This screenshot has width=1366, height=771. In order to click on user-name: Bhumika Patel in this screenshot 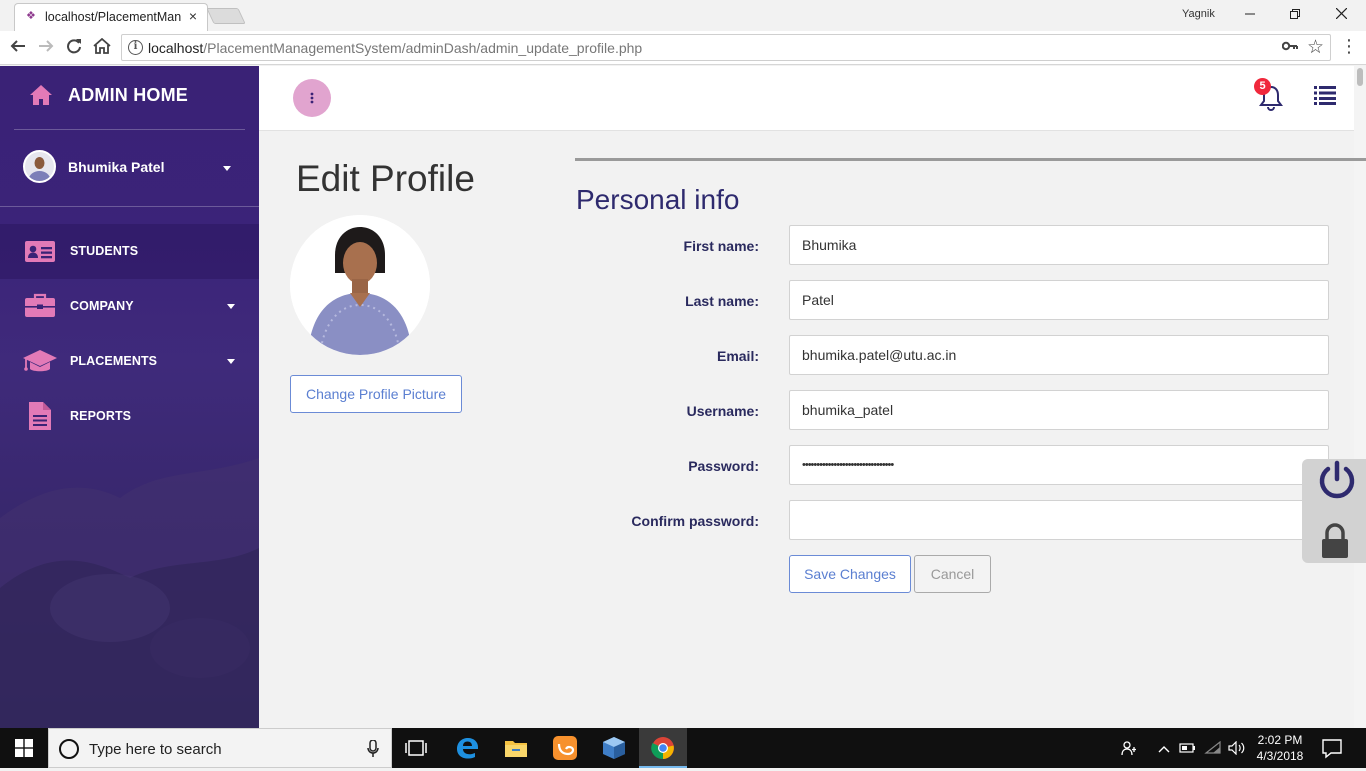, I will do `click(116, 167)`.